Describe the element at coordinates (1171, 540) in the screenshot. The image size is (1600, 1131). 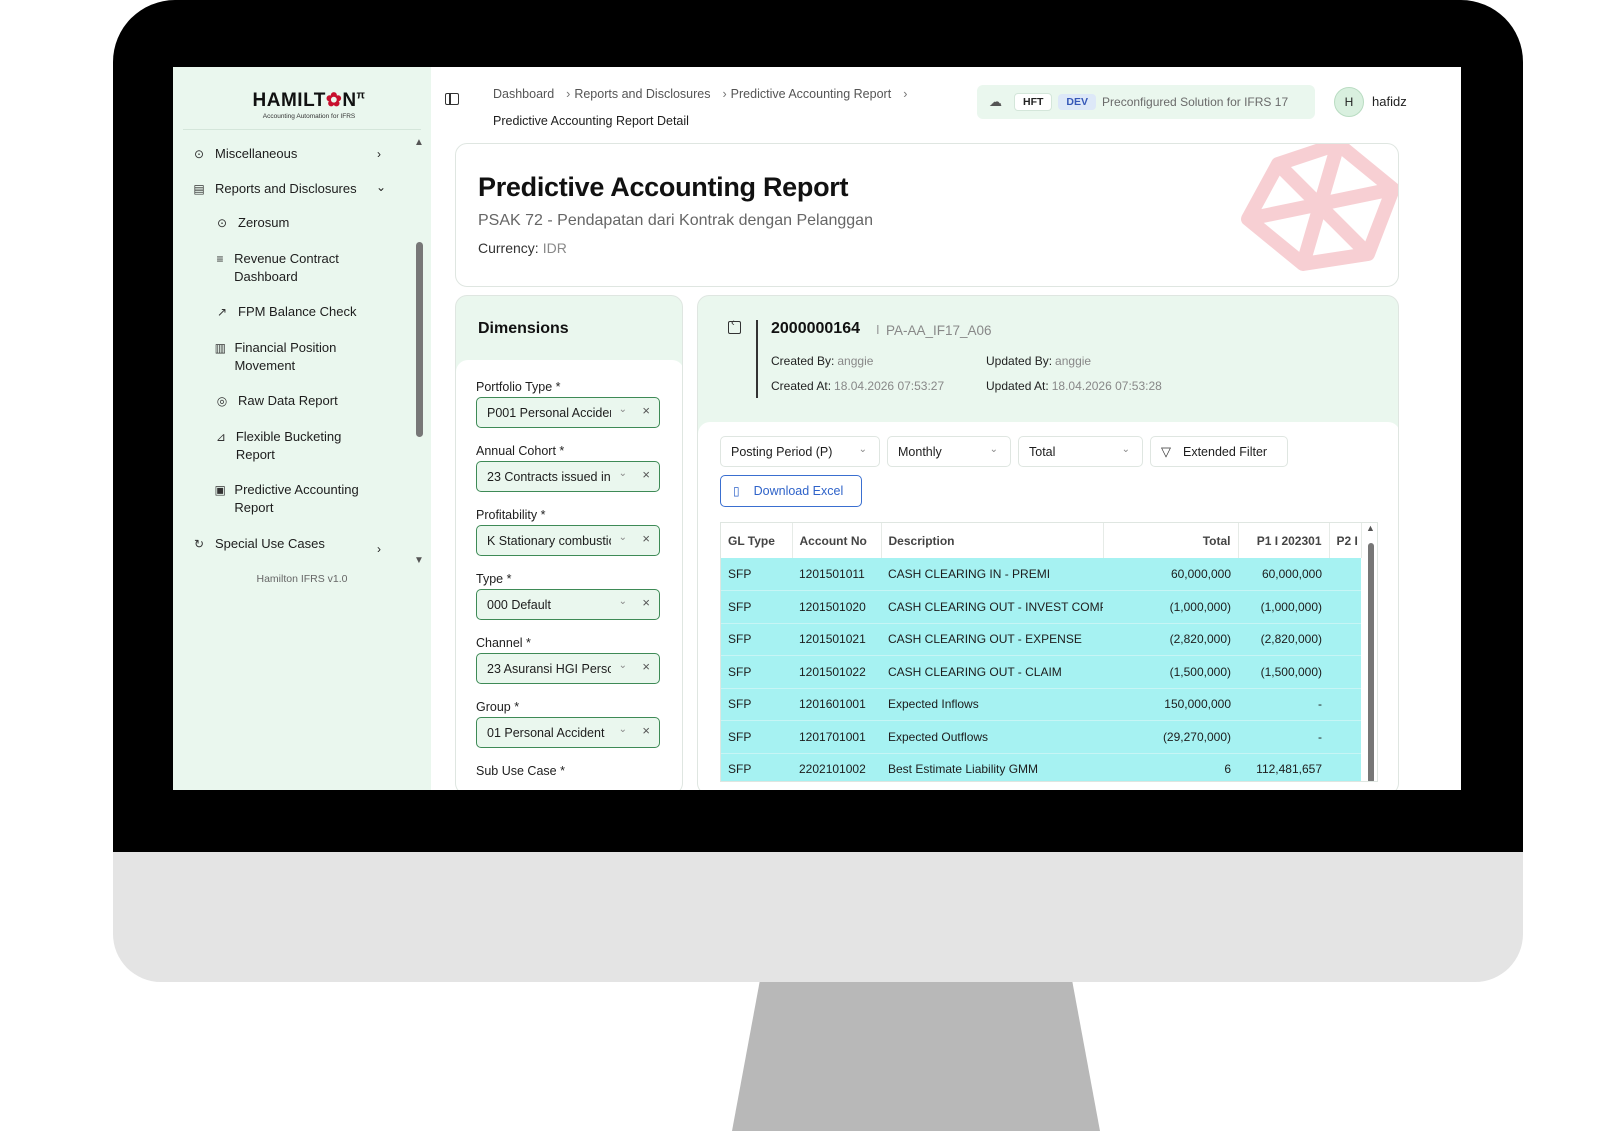
I see `col-total: Total` at that location.